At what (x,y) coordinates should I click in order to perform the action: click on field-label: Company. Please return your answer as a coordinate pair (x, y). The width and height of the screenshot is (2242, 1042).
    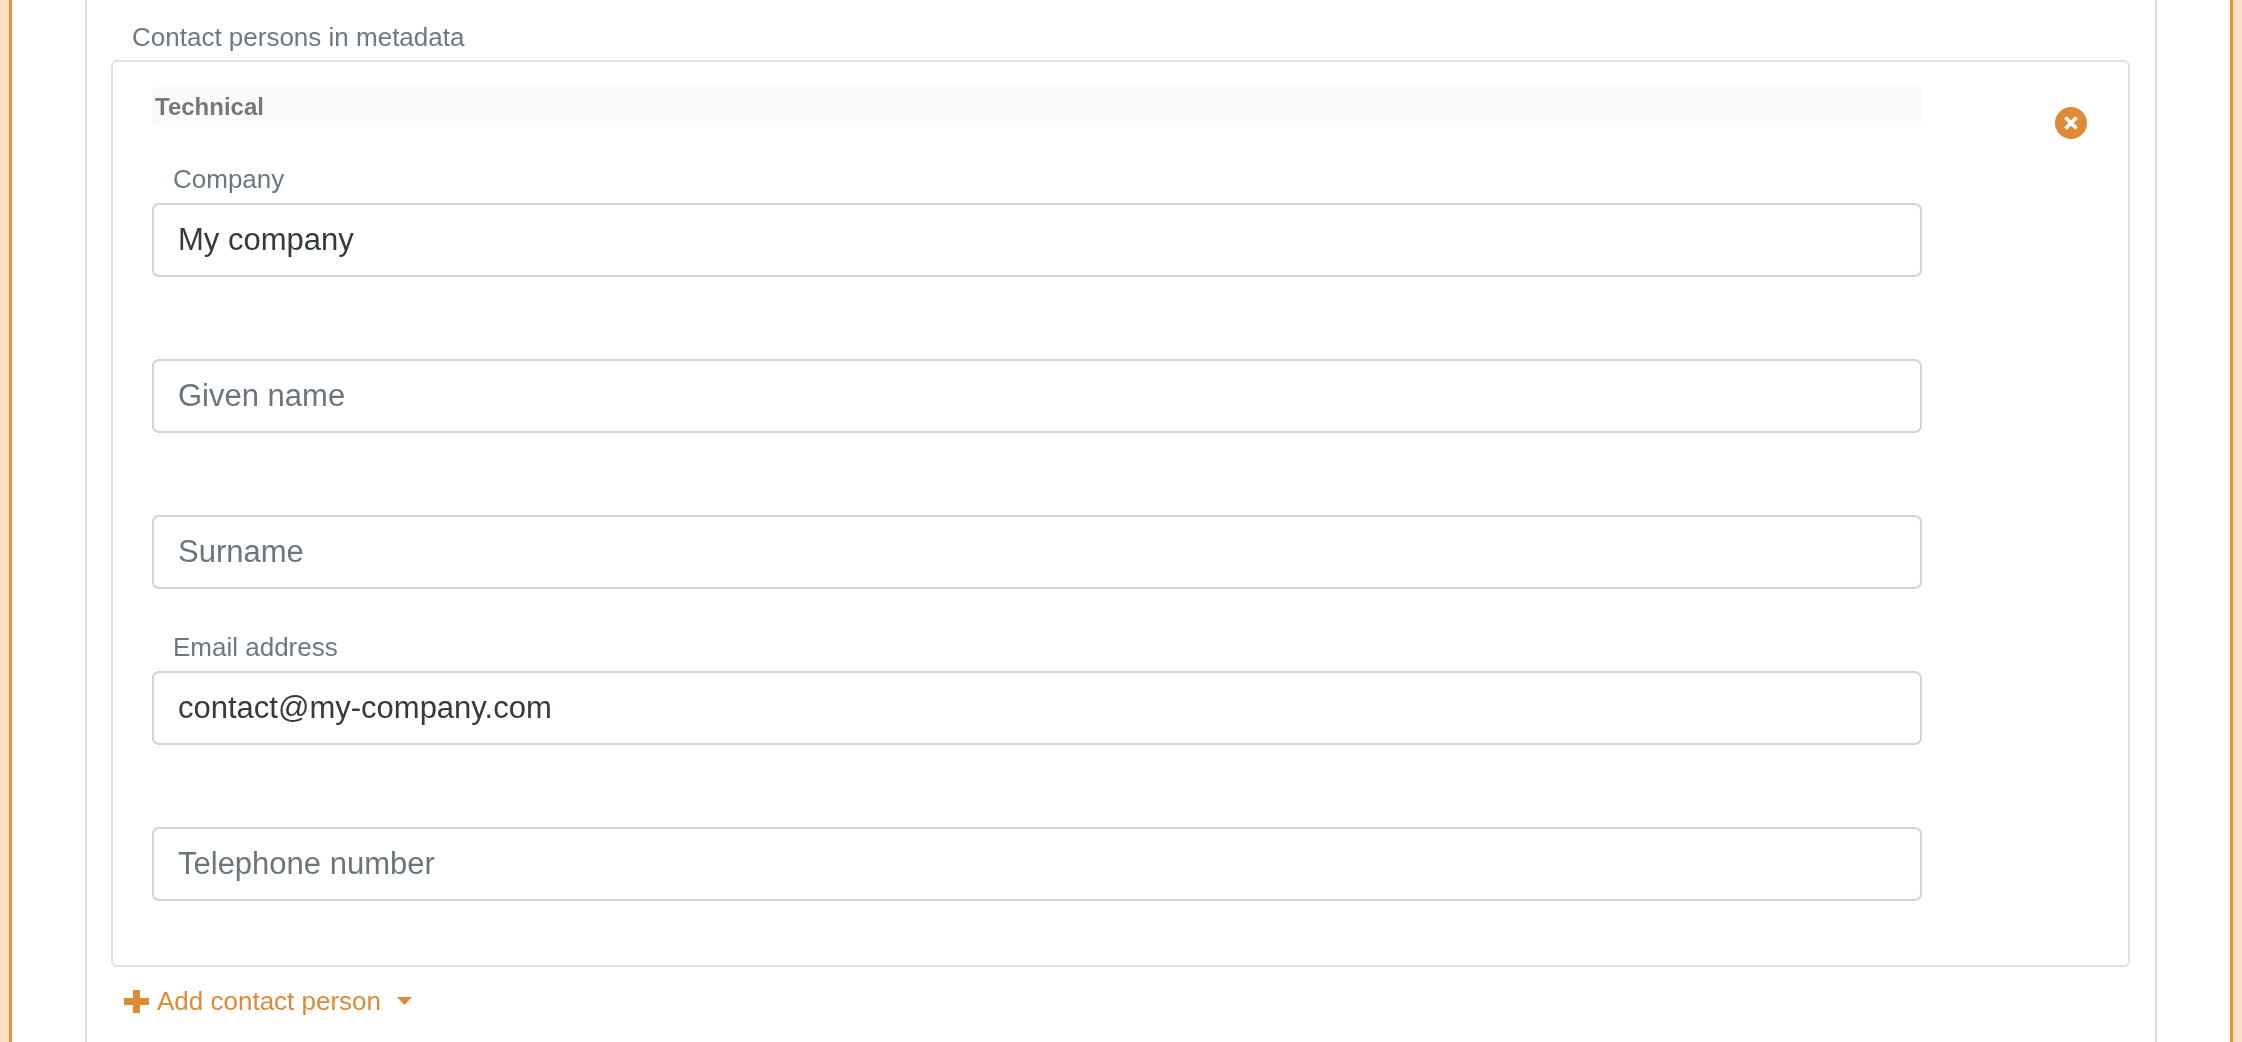
    Looking at the image, I should click on (228, 179).